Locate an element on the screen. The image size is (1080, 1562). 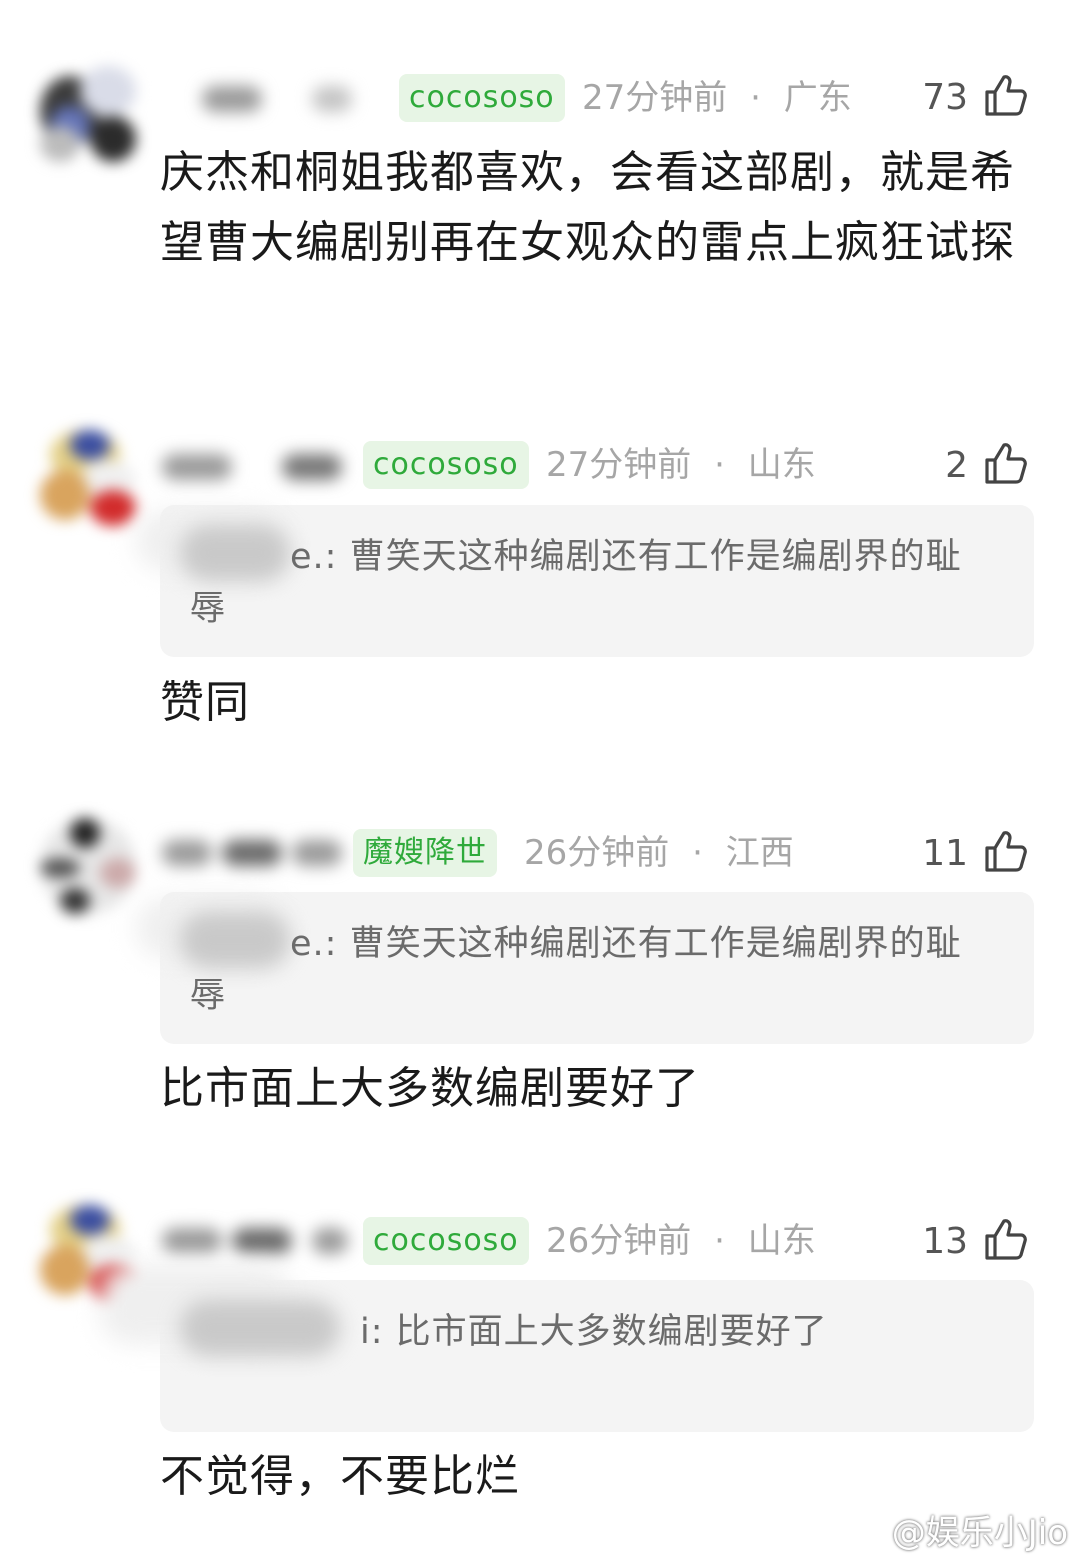
like-count: 2 is located at coordinates (956, 465).